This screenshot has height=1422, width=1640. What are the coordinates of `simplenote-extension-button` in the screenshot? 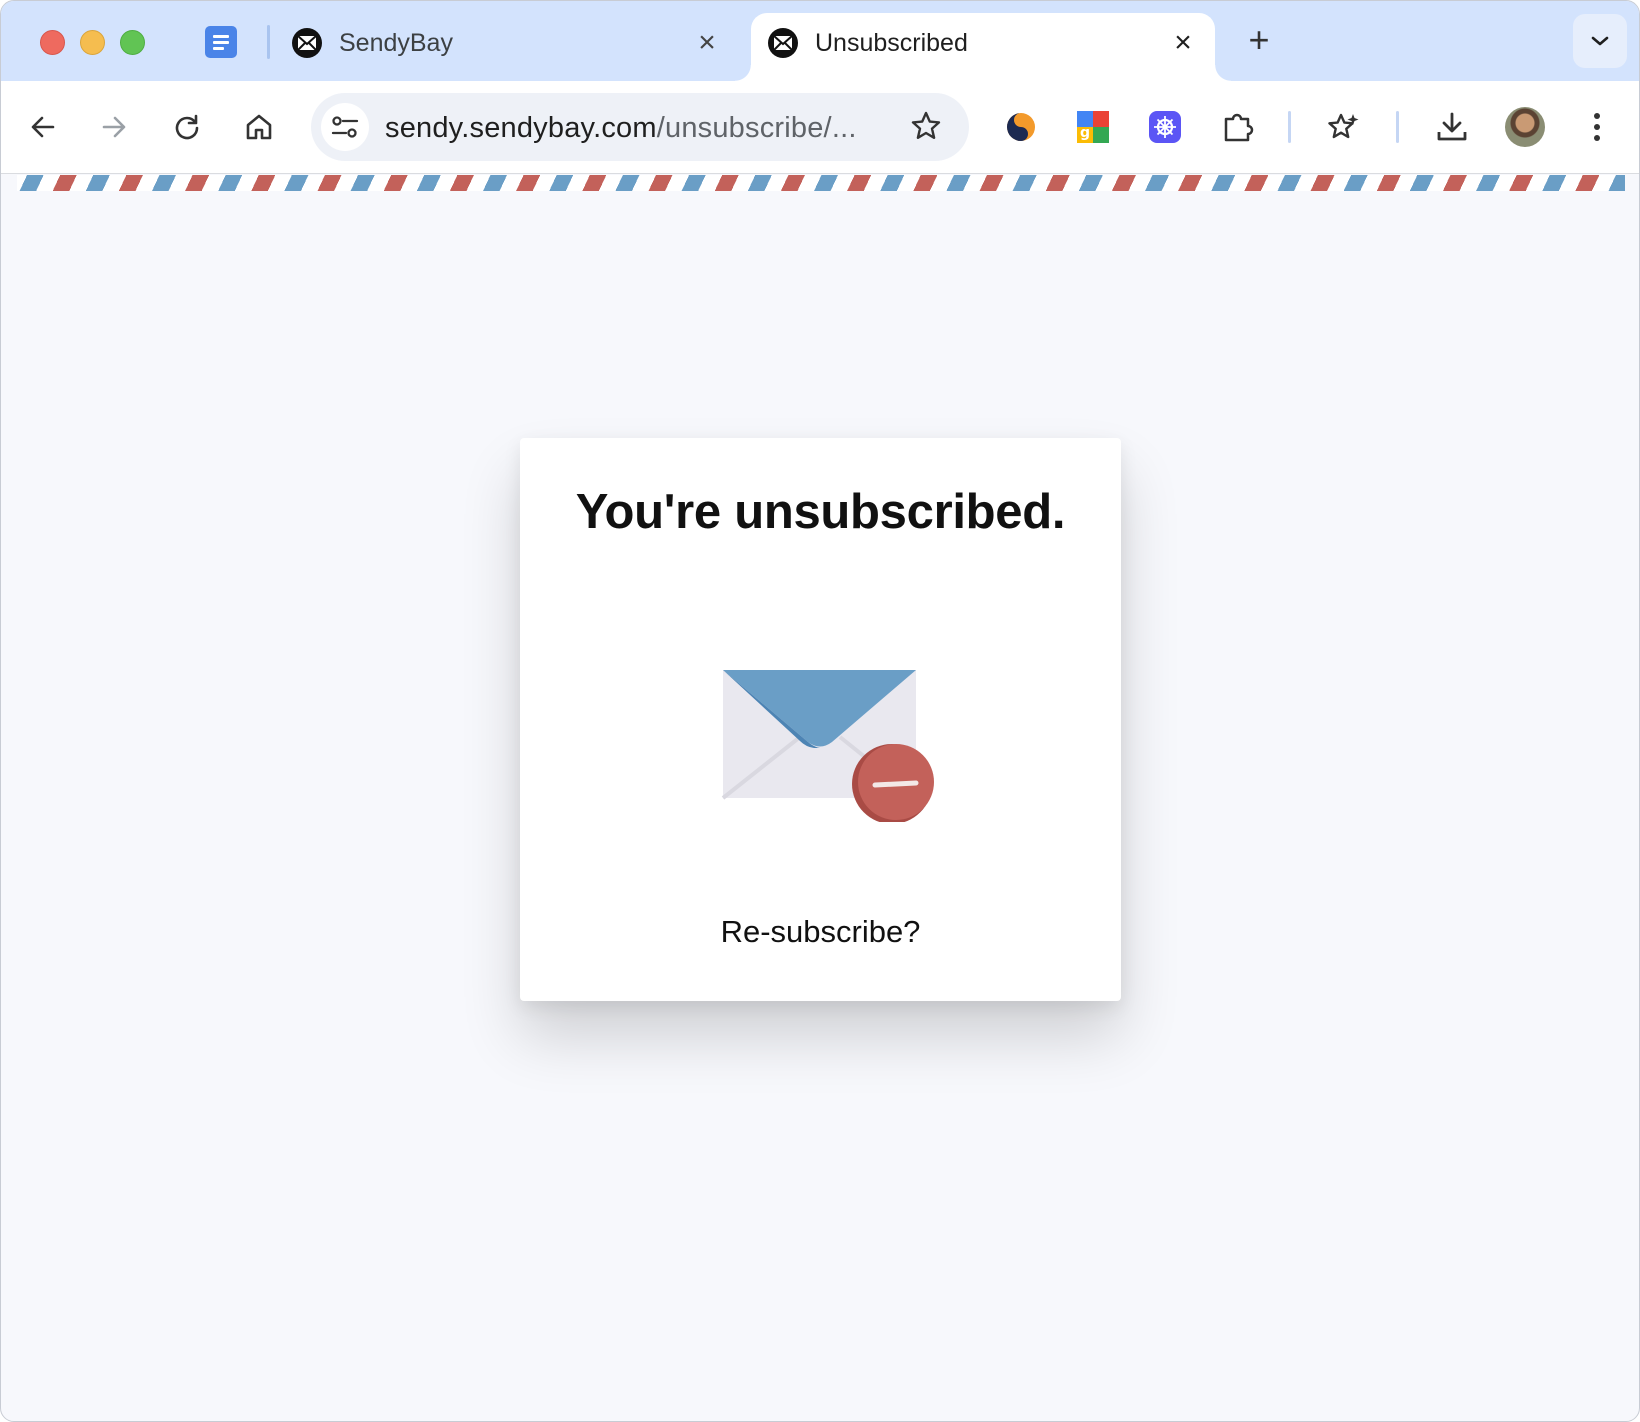 It's located at (1021, 127).